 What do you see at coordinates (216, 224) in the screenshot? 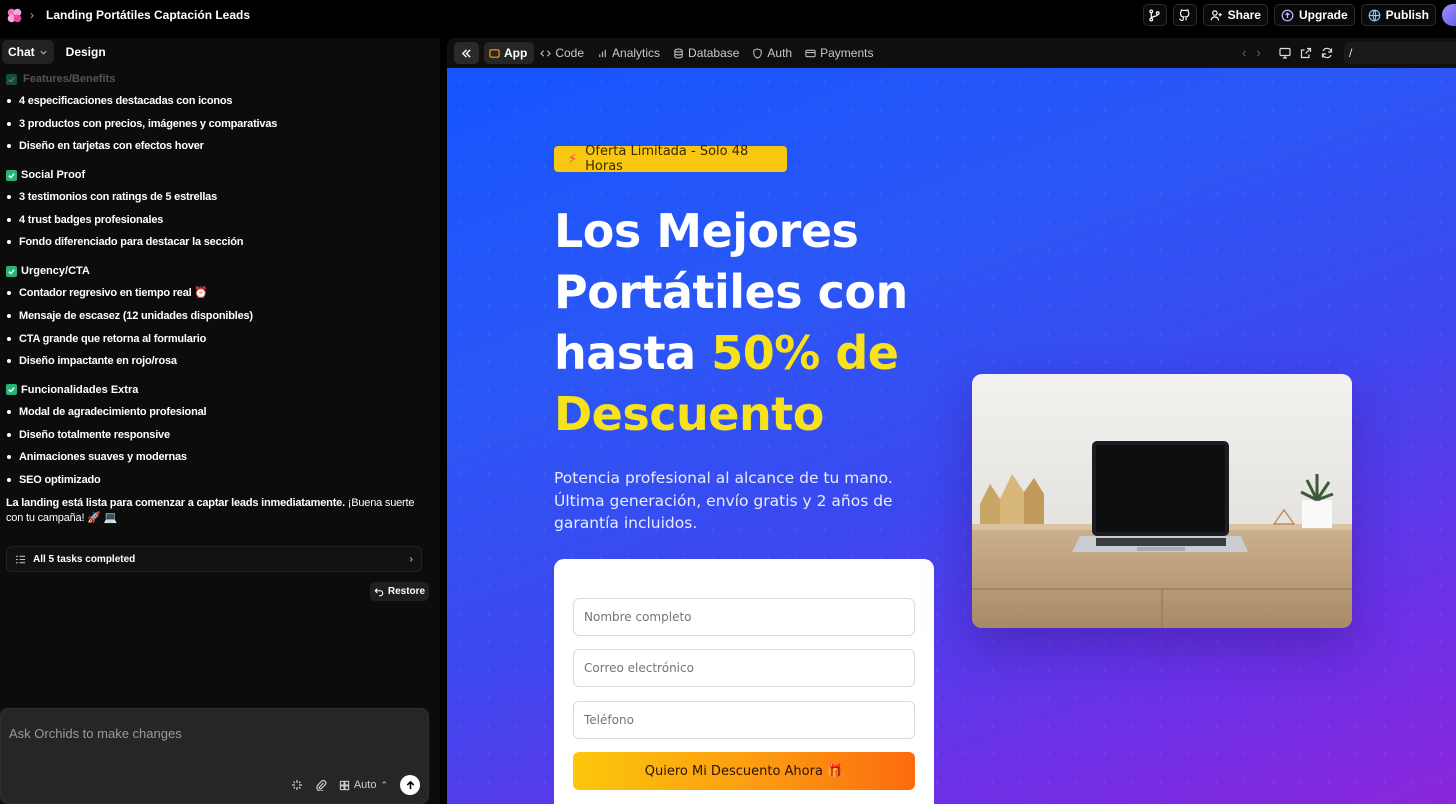
I see `list-item: 4 trust badges profesionales` at bounding box center [216, 224].